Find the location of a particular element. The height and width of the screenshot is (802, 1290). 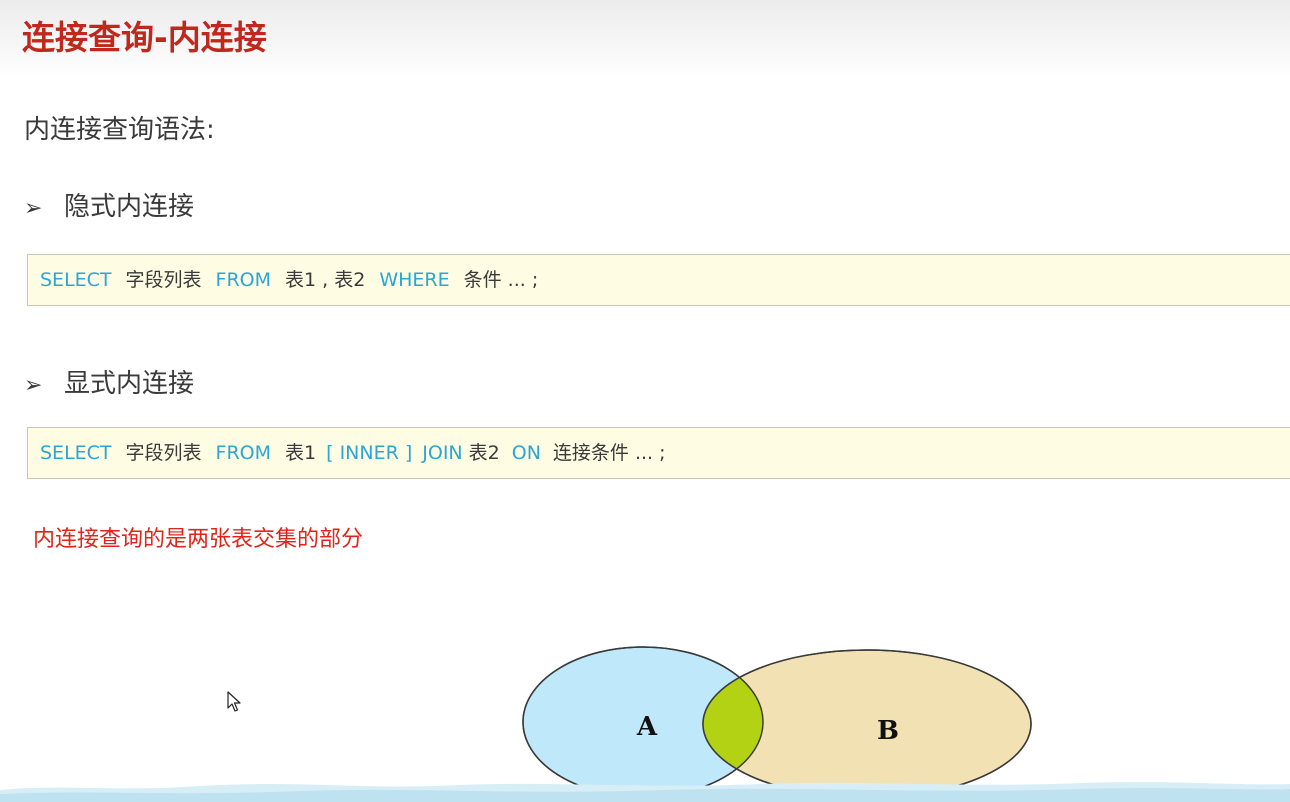

implicit-join-code: SELECT 字段列表 FROM 表1 , 表2 WHERE 条件 ... ; is located at coordinates (658, 280).